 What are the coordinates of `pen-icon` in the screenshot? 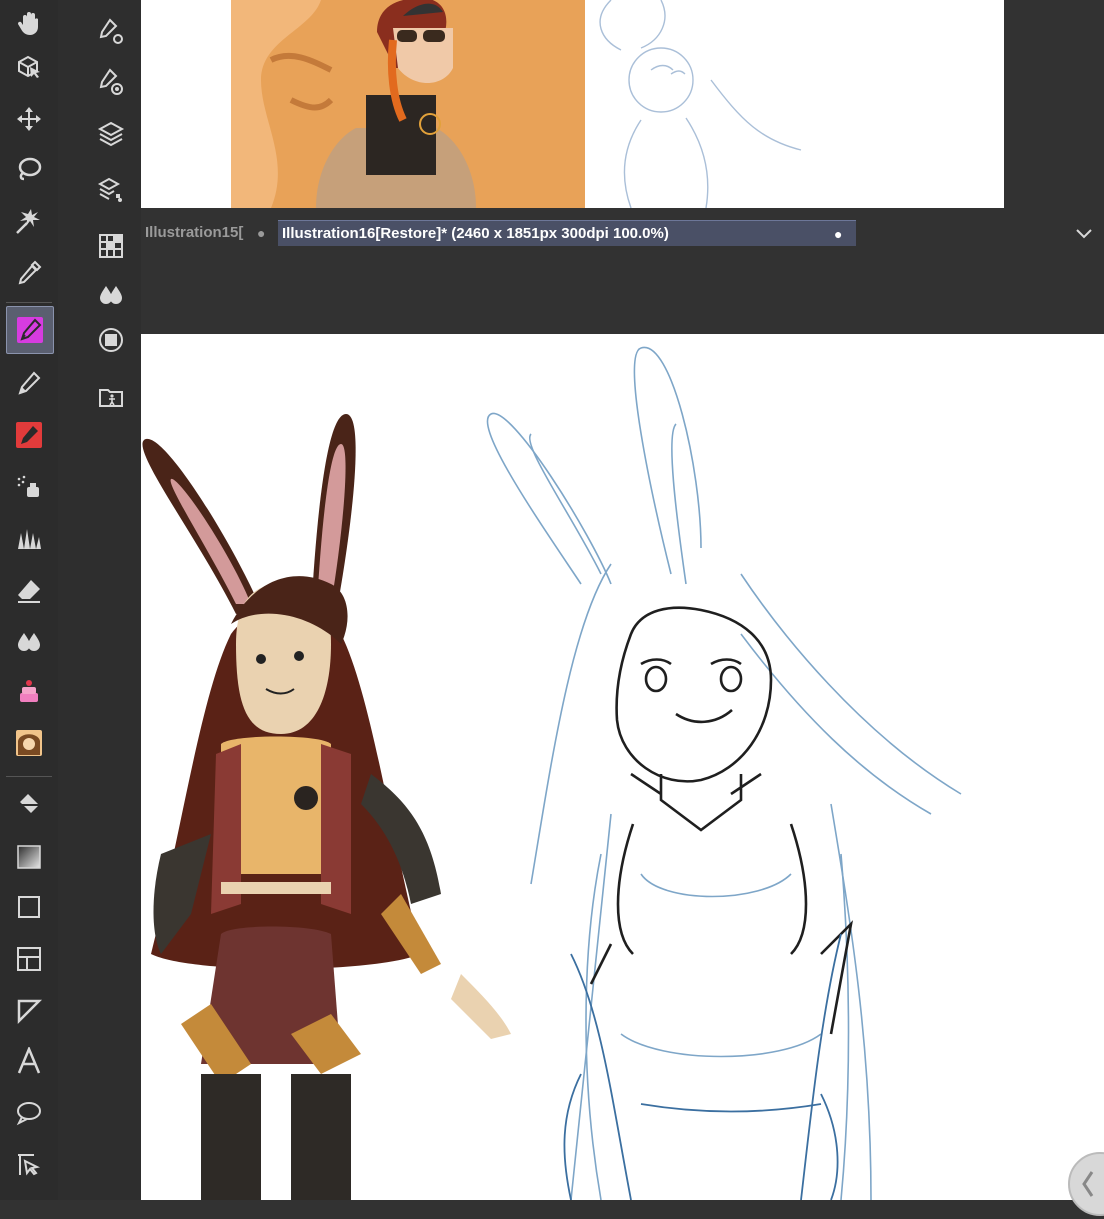 It's located at (30, 330).